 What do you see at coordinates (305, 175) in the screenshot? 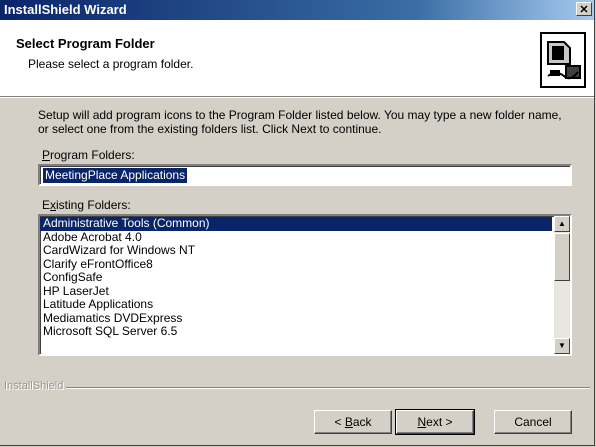
I see `program-folder-input: MeetingPlace Applications` at bounding box center [305, 175].